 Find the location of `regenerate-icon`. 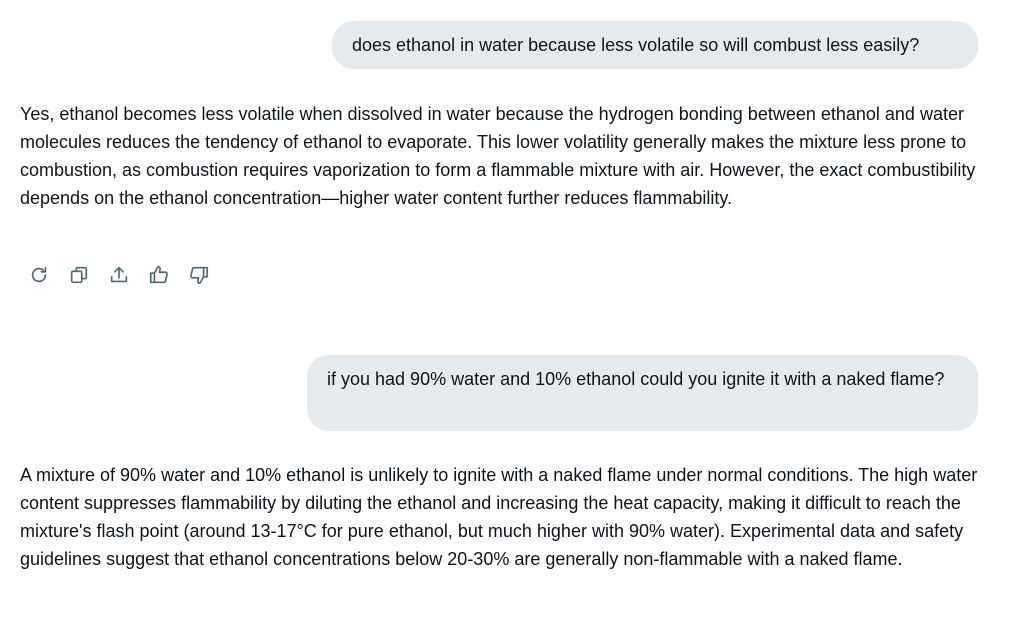

regenerate-icon is located at coordinates (39, 274).